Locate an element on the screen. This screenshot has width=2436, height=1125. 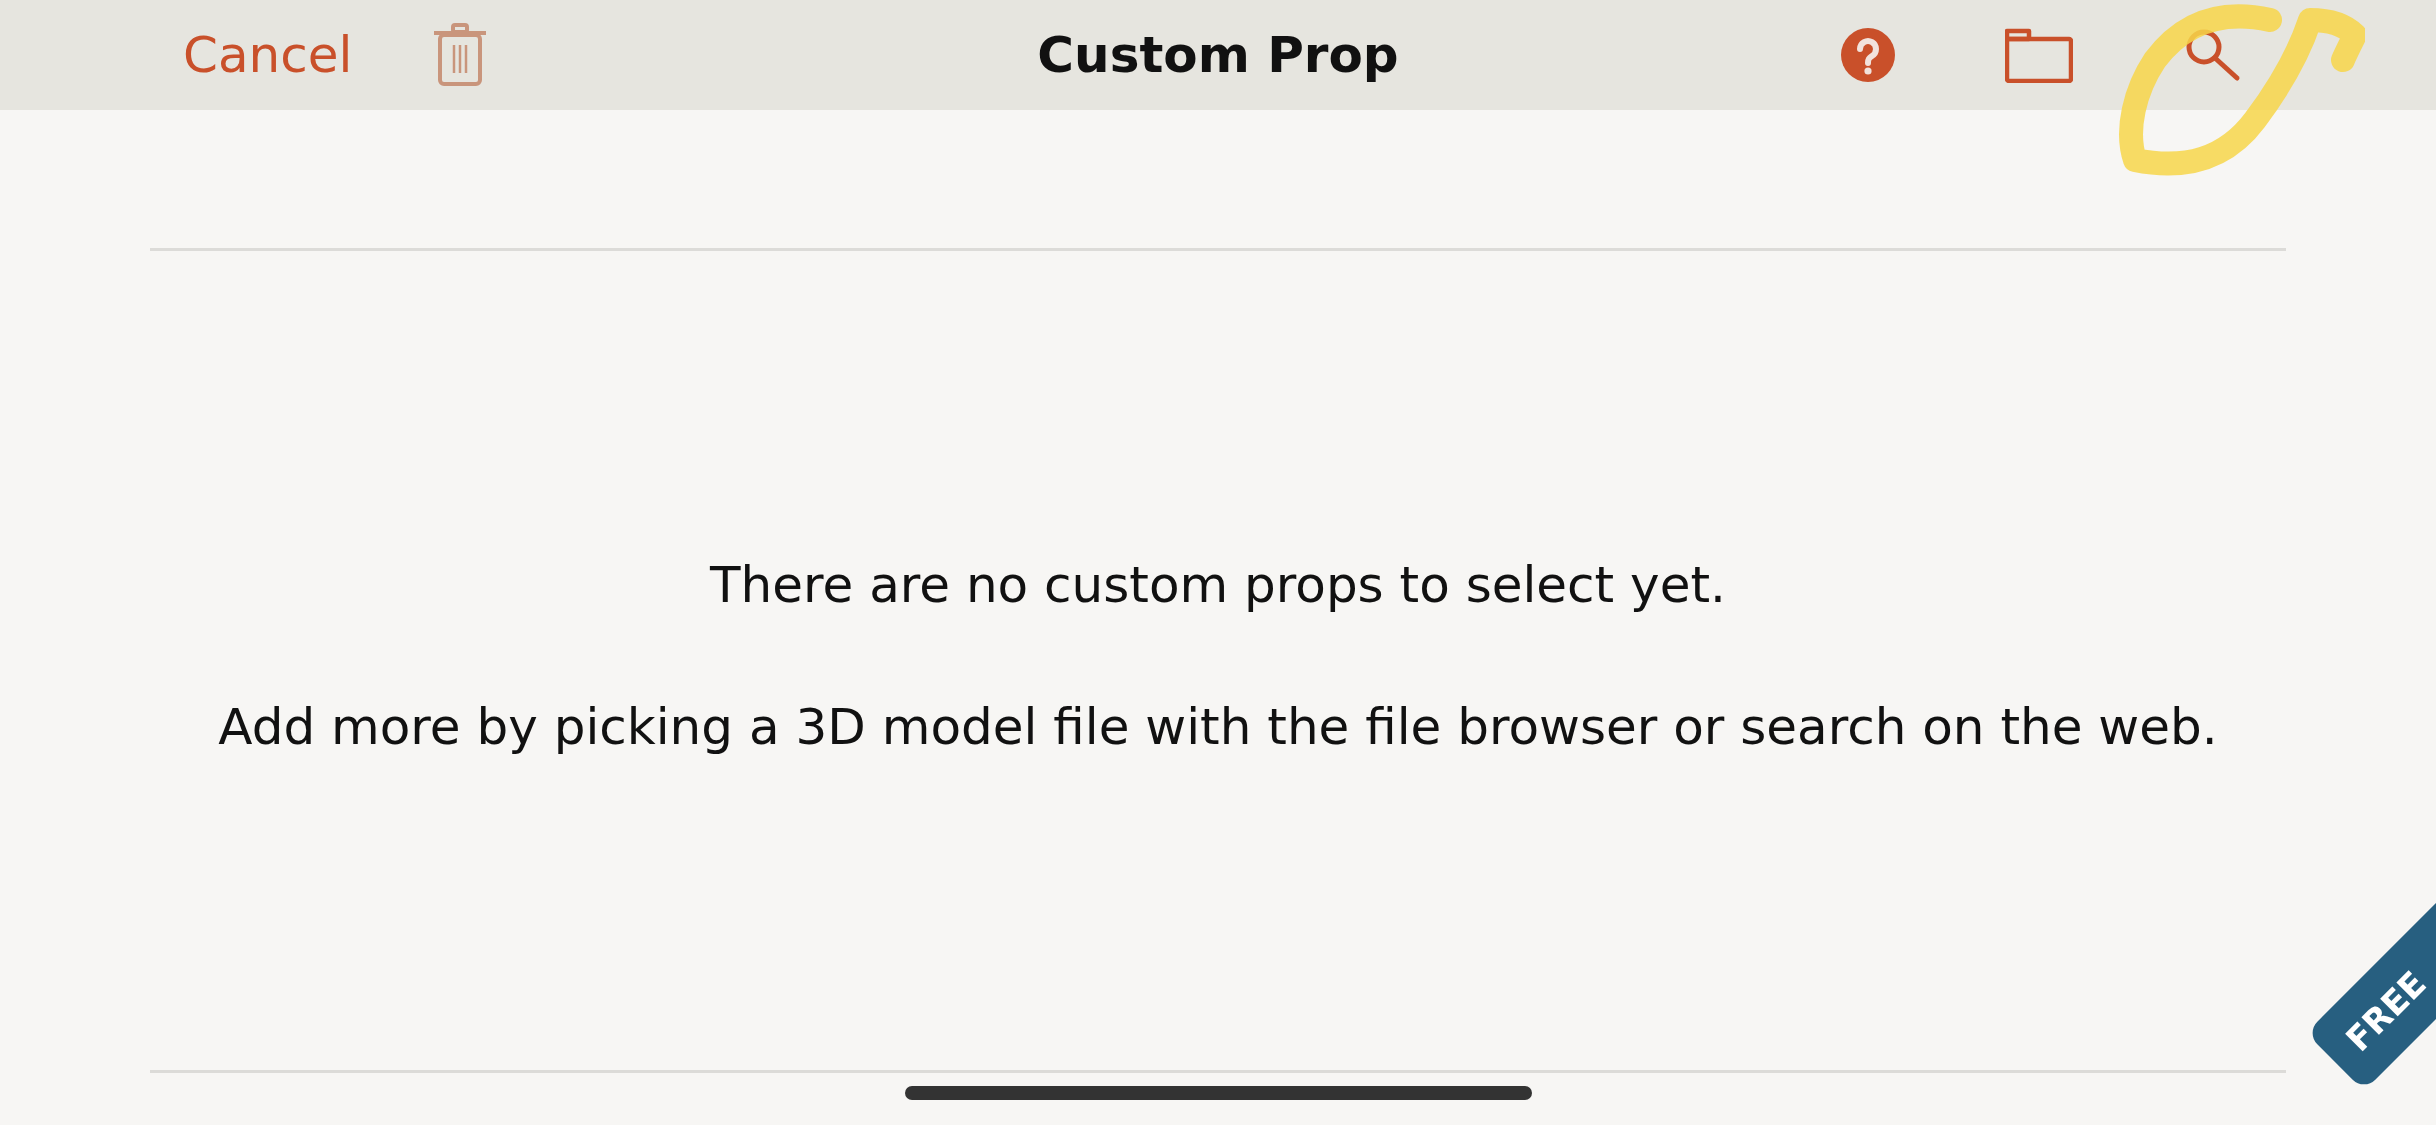
help-button is located at coordinates (1868, 55).